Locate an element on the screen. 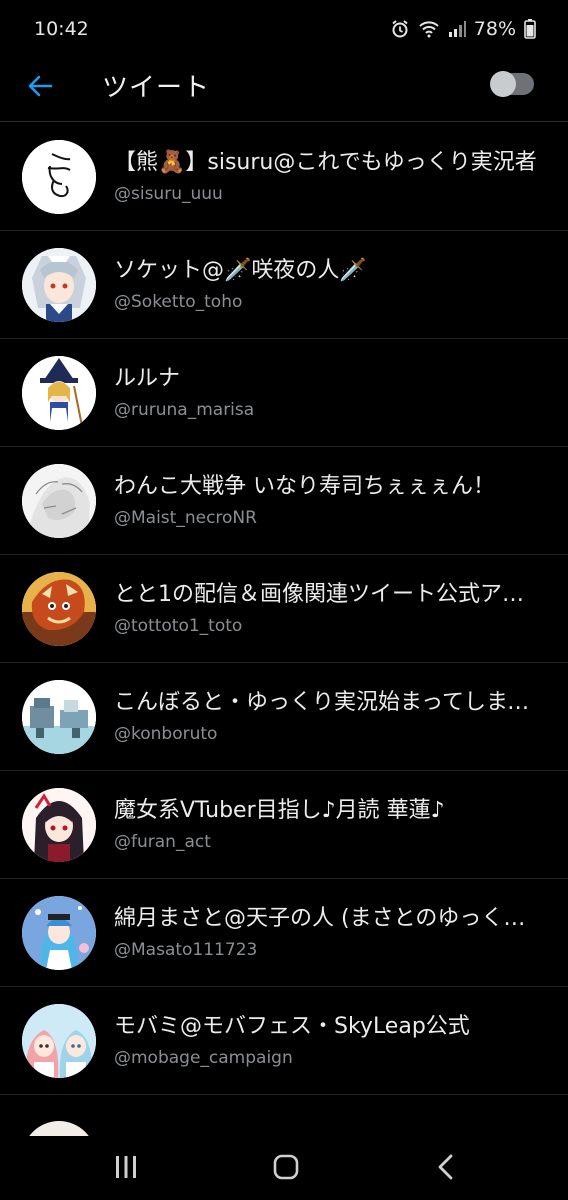 The height and width of the screenshot is (1200, 568). display-name: こんぼると・ゆっくり実況始まってしまった is located at coordinates (329, 702).